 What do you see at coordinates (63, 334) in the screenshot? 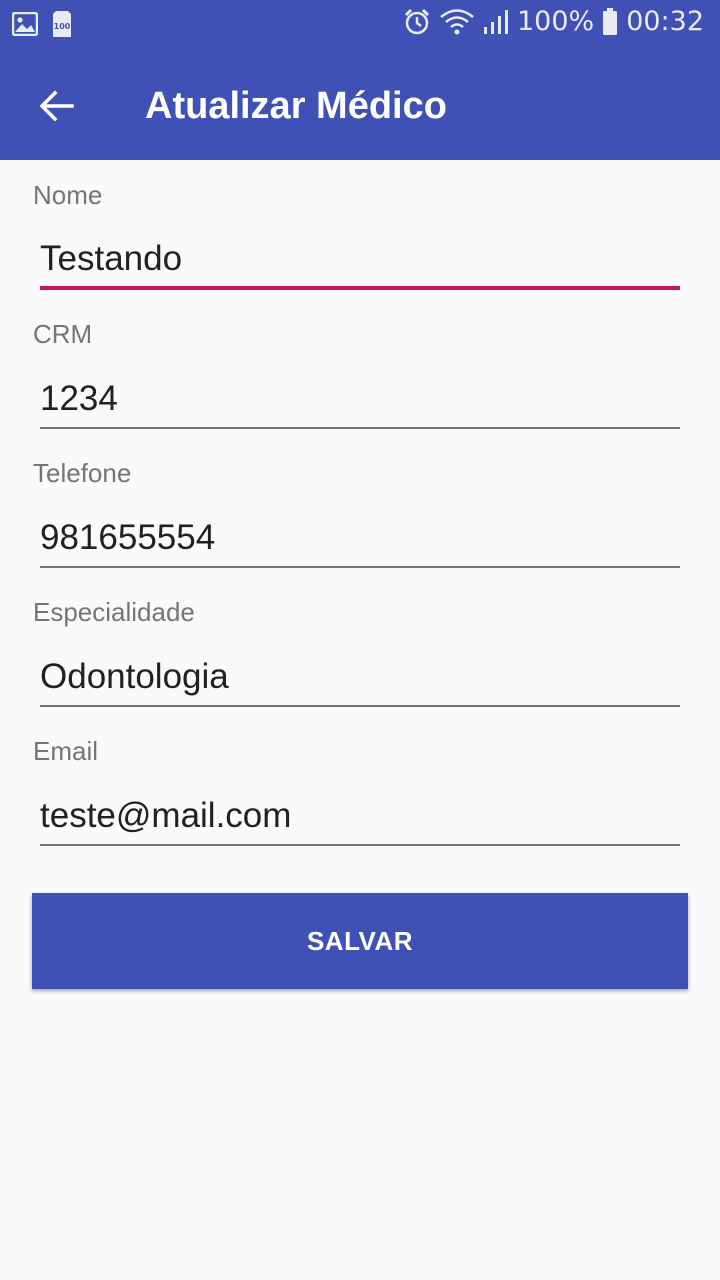
I see `crm-label: CRM` at bounding box center [63, 334].